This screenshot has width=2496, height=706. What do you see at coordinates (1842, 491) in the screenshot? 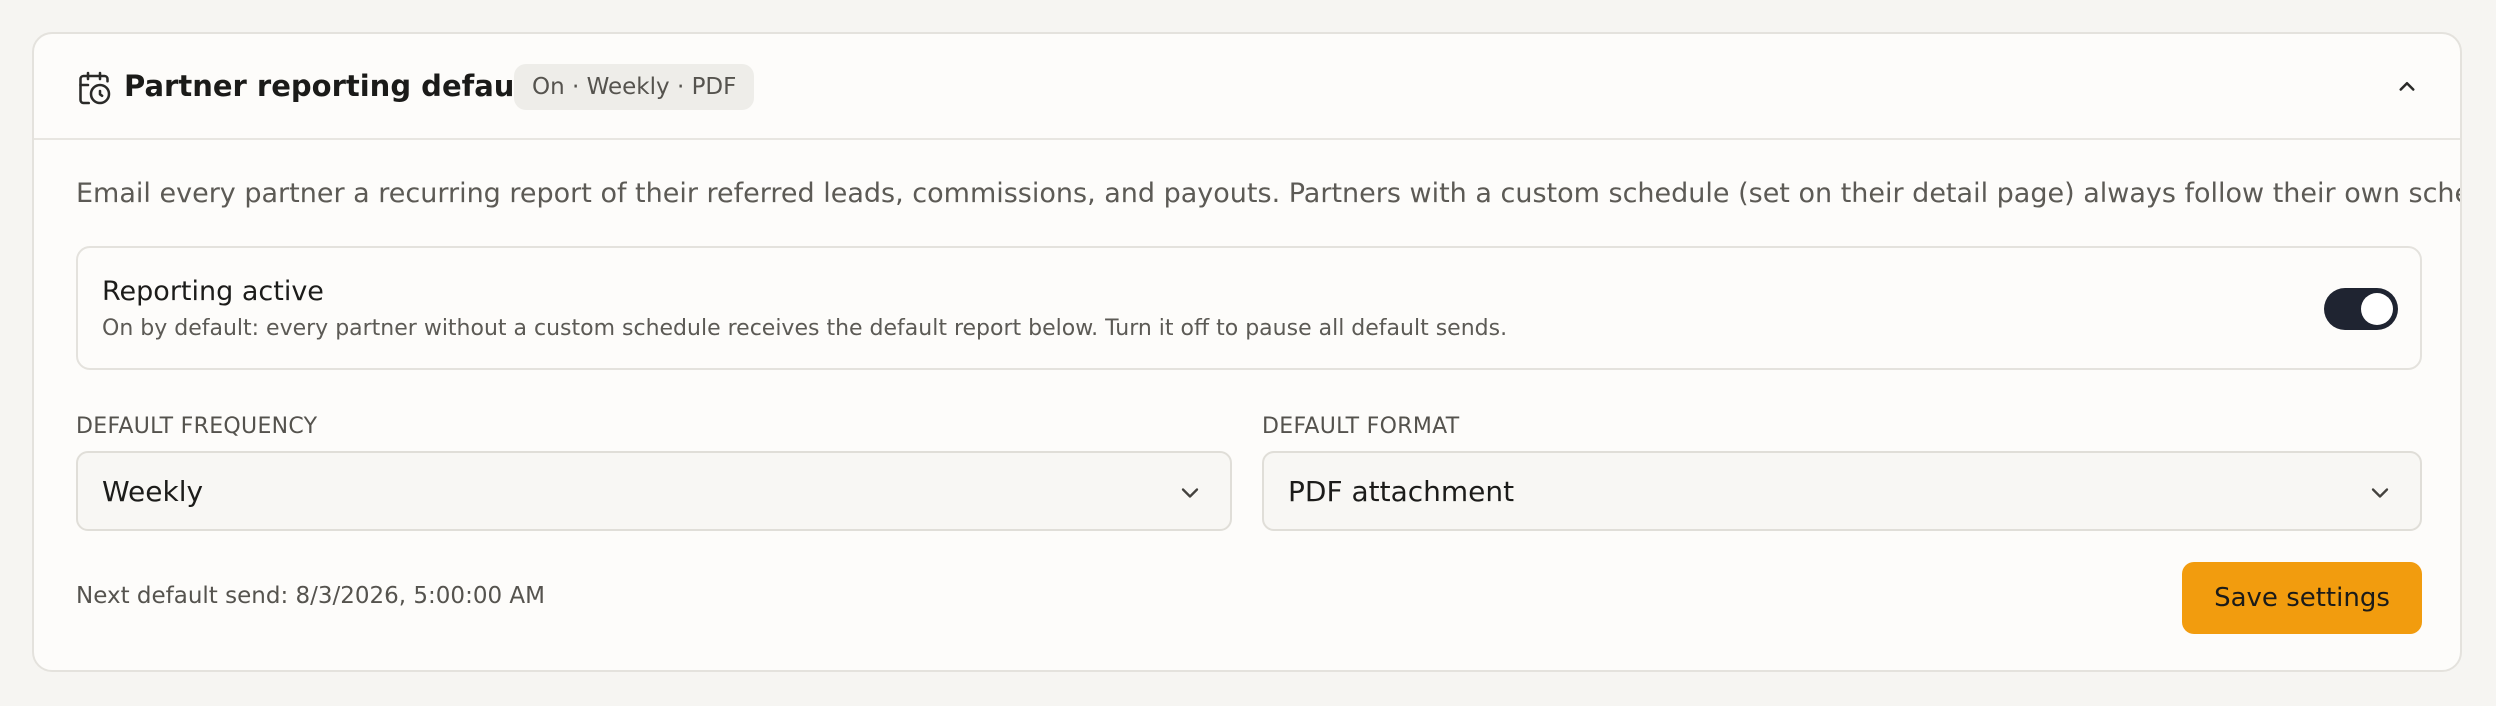
I see `format-select: PDF attachment` at bounding box center [1842, 491].